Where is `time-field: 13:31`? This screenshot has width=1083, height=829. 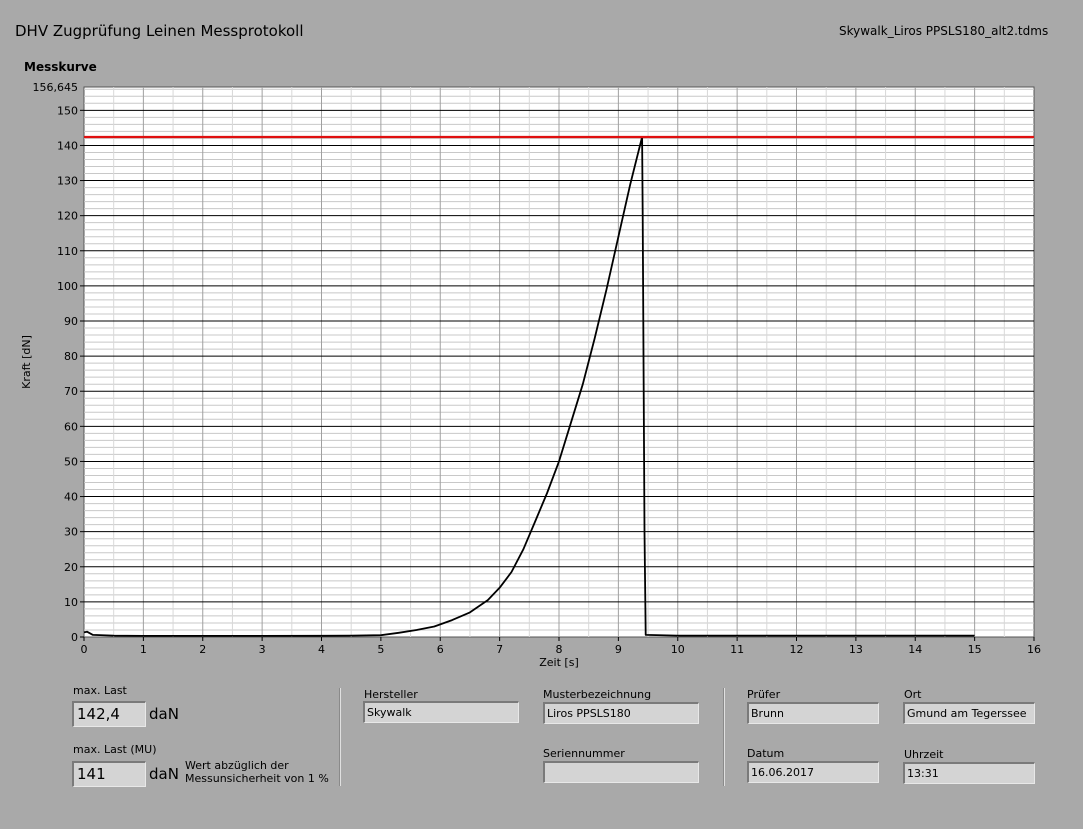
time-field: 13:31 is located at coordinates (969, 773).